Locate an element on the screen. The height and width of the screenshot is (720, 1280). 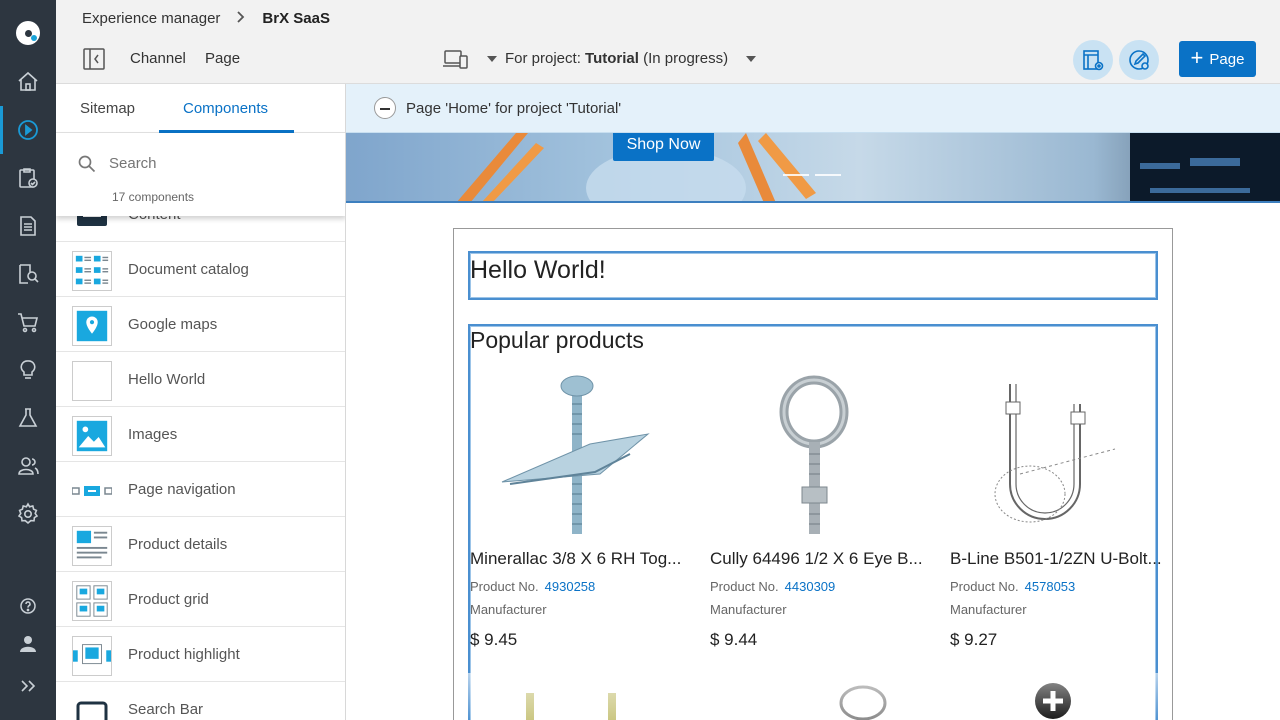
search-input is located at coordinates (219, 163).